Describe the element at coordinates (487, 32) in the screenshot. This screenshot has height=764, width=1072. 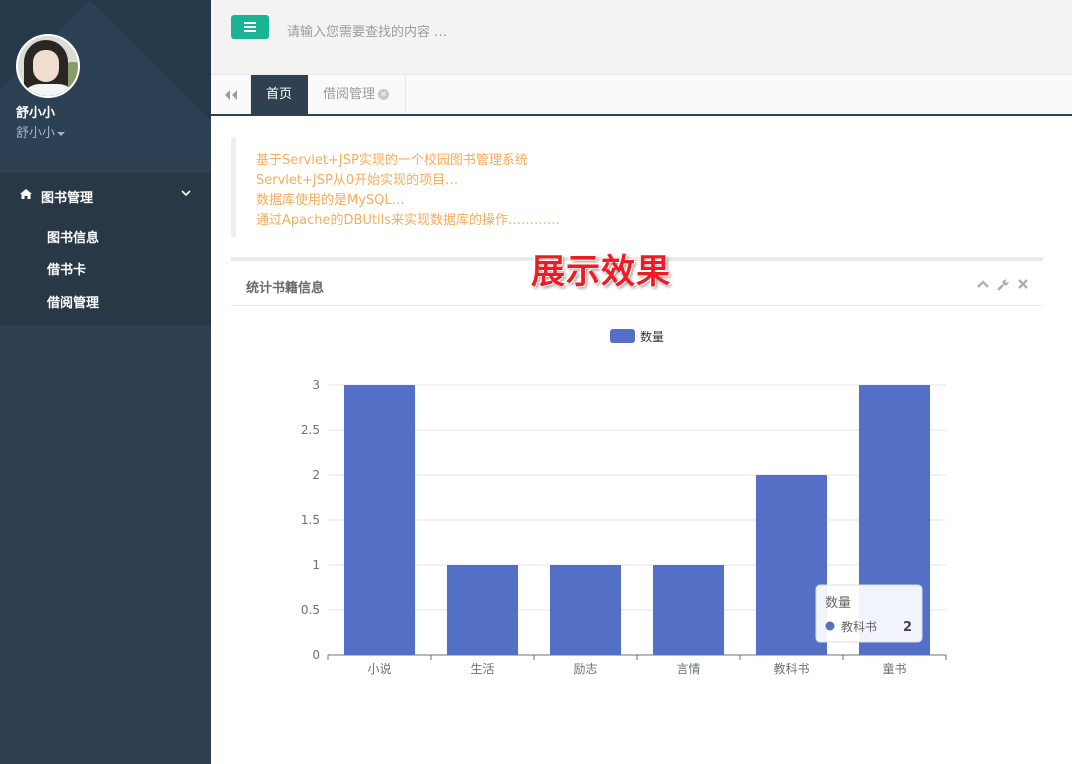
I see `search-input` at that location.